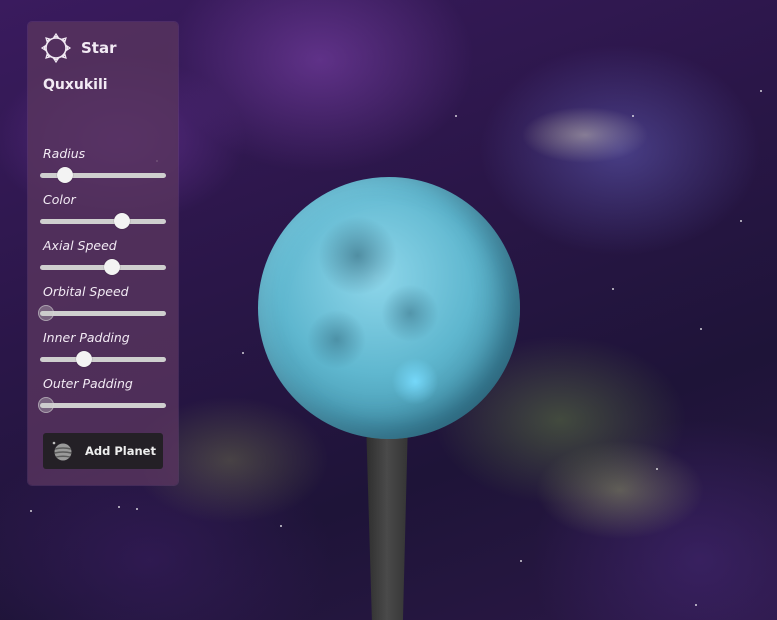 The height and width of the screenshot is (620, 777). I want to click on inner-padding-label: Inner Padding, so click(86, 337).